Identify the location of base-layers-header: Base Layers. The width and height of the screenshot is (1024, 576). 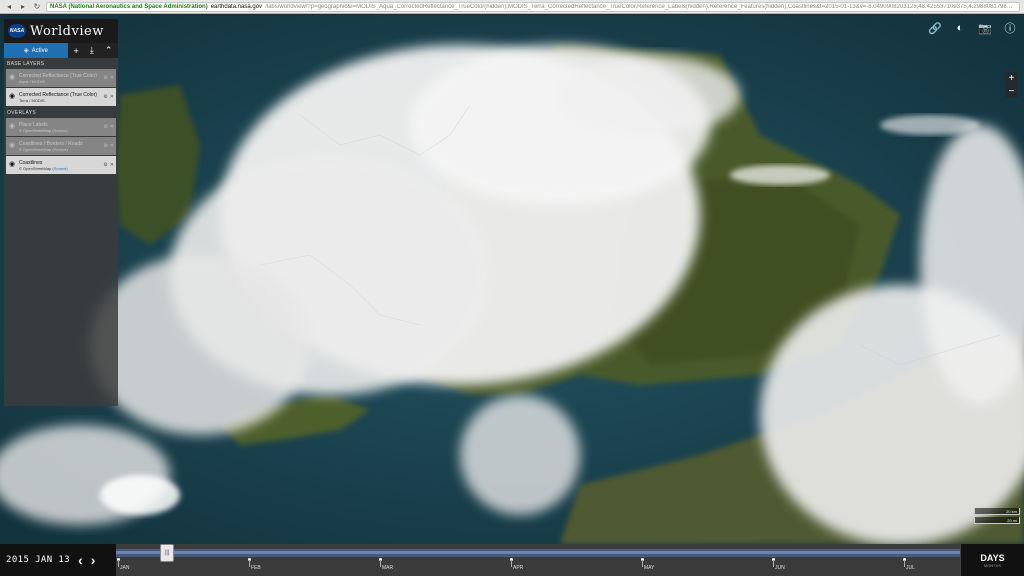
(26, 64).